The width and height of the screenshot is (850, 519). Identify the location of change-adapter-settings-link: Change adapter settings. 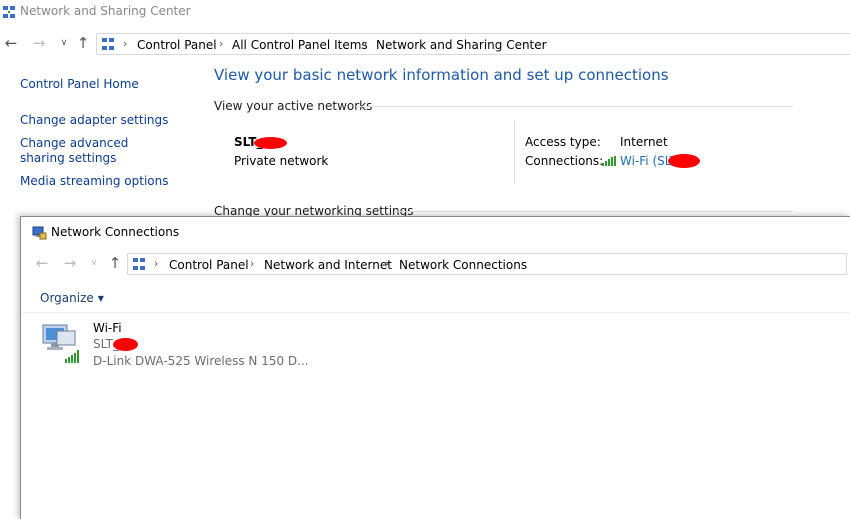
(94, 120).